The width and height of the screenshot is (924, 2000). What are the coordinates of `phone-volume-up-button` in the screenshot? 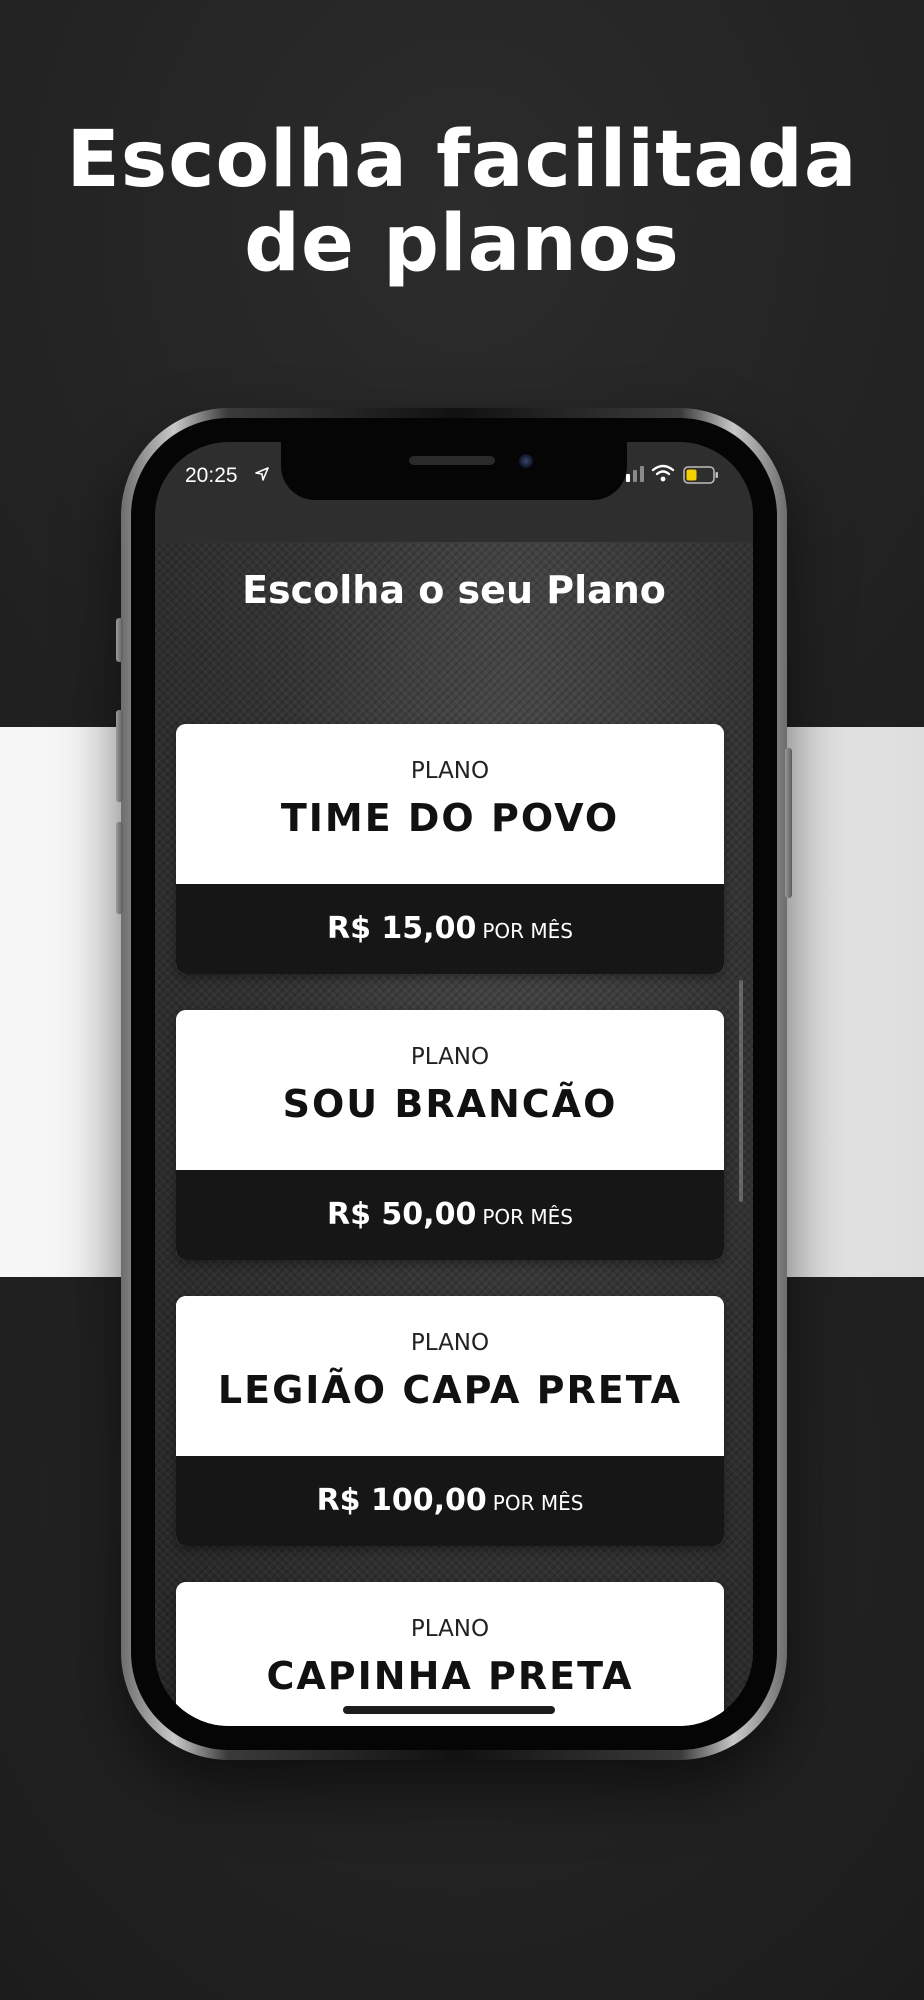 It's located at (119, 756).